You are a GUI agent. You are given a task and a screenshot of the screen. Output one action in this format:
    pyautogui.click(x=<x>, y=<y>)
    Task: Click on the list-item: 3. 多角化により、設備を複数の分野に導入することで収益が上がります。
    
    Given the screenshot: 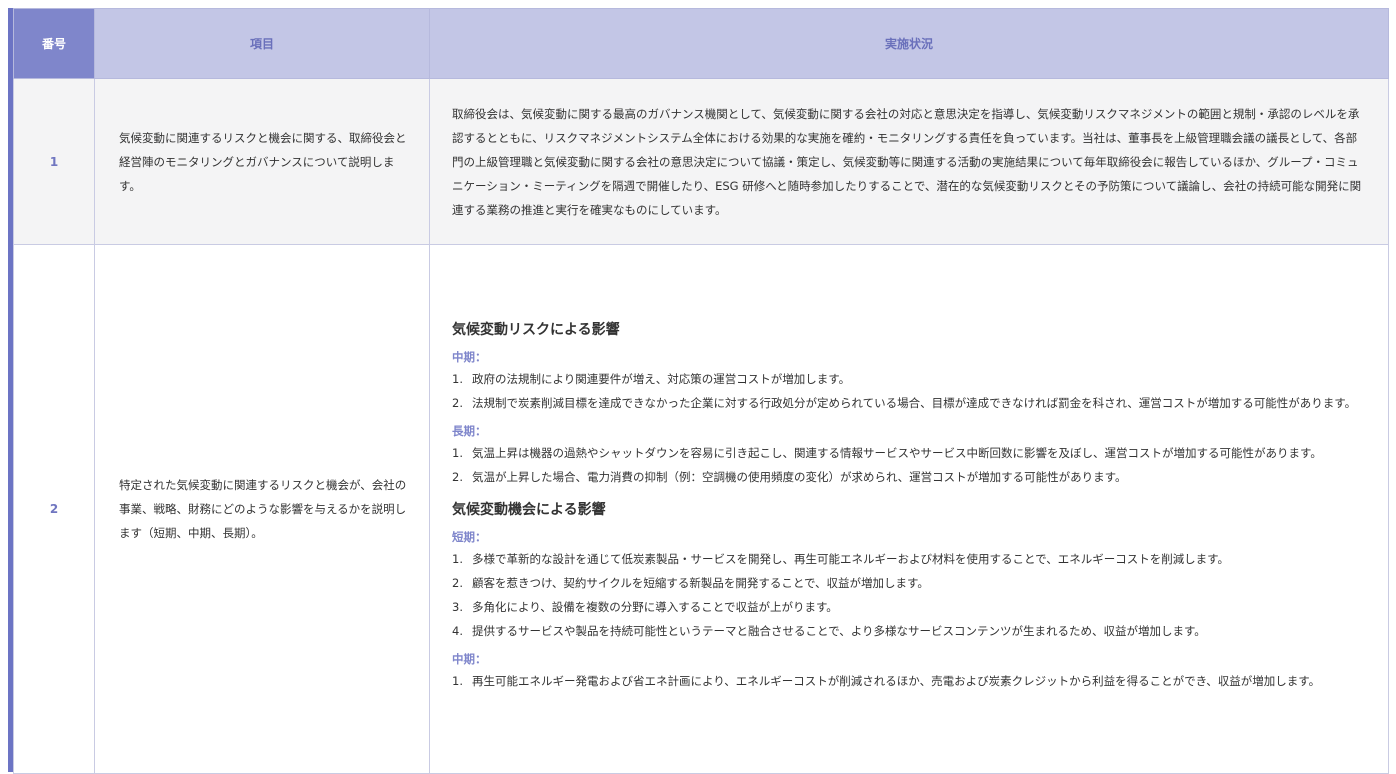 What is the action you would take?
    pyautogui.click(x=645, y=607)
    